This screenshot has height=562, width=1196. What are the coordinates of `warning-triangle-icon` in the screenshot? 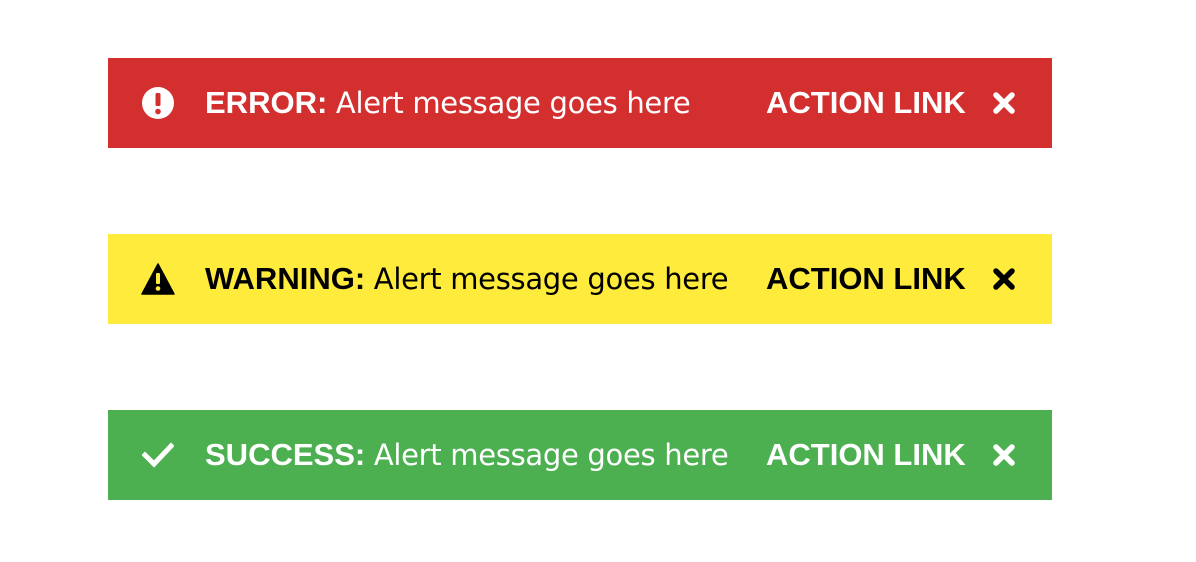 It's located at (158, 279).